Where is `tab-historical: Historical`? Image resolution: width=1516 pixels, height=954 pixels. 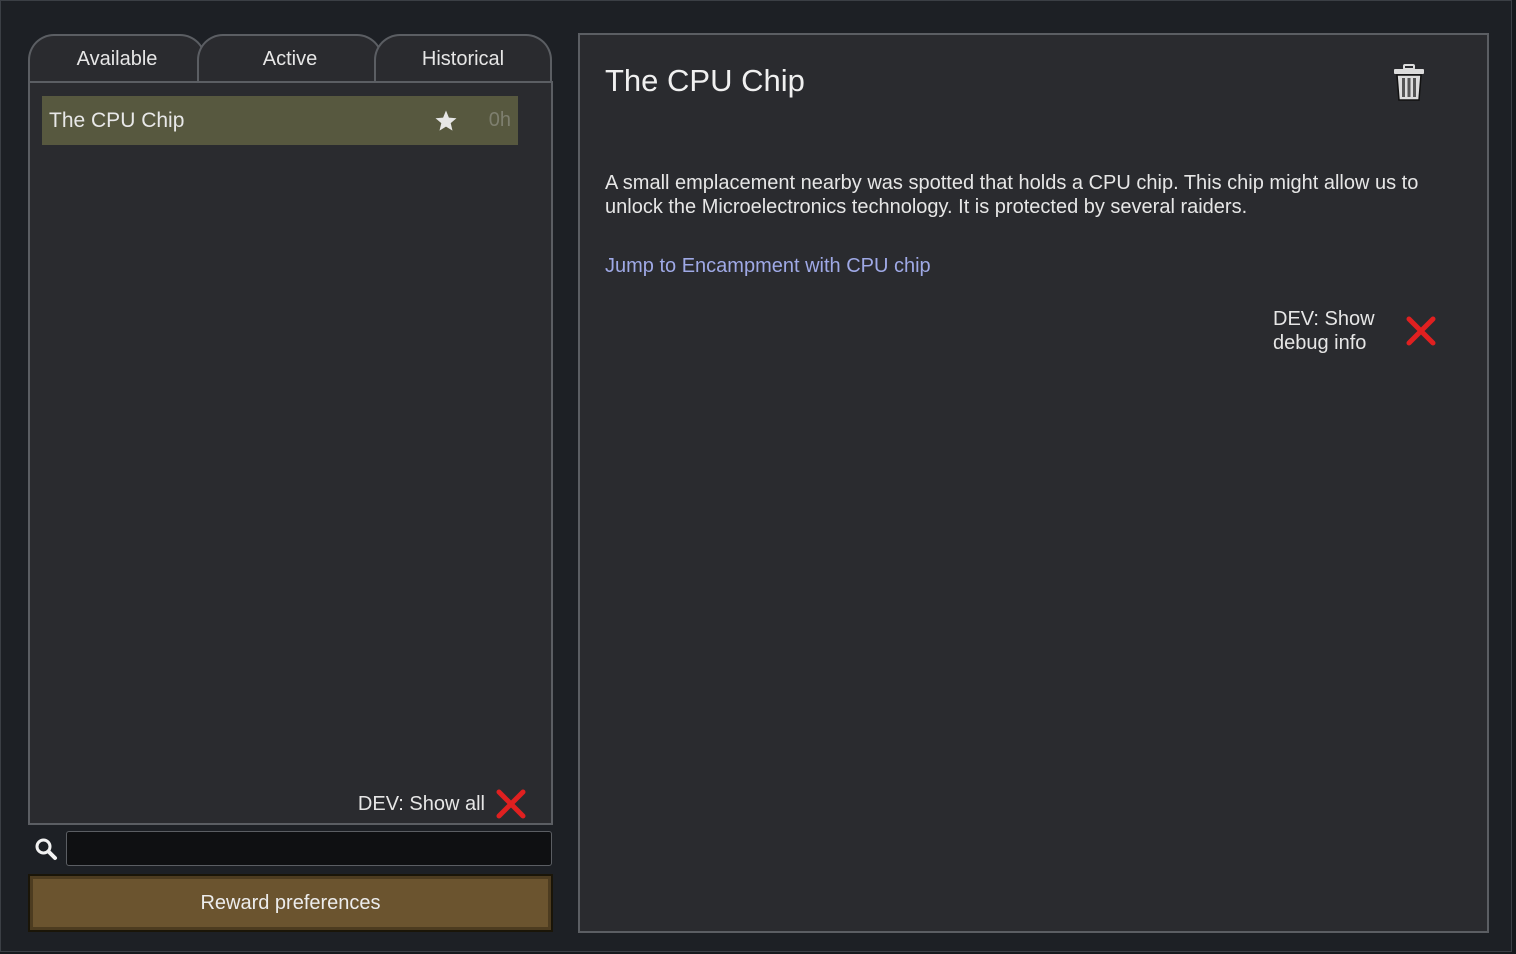
tab-historical: Historical is located at coordinates (463, 58).